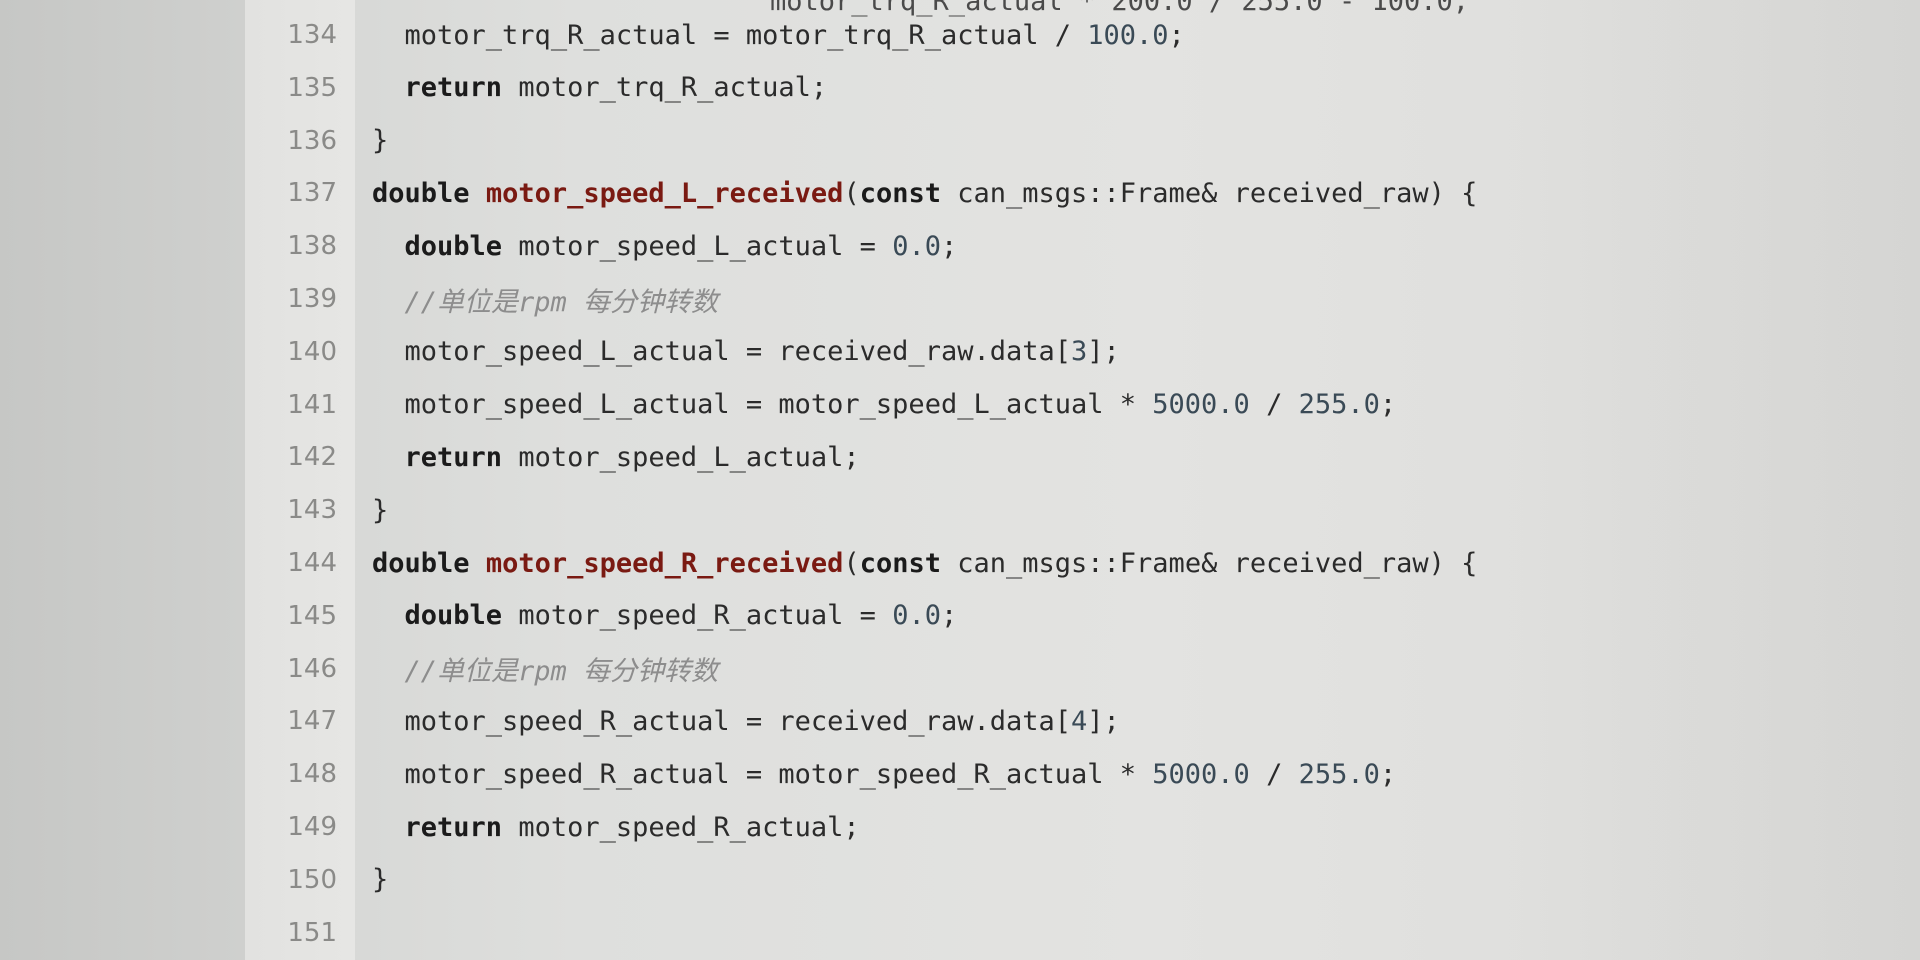 The image size is (1920, 960). I want to click on token-fn: motor_speed_R_received, so click(664, 563).